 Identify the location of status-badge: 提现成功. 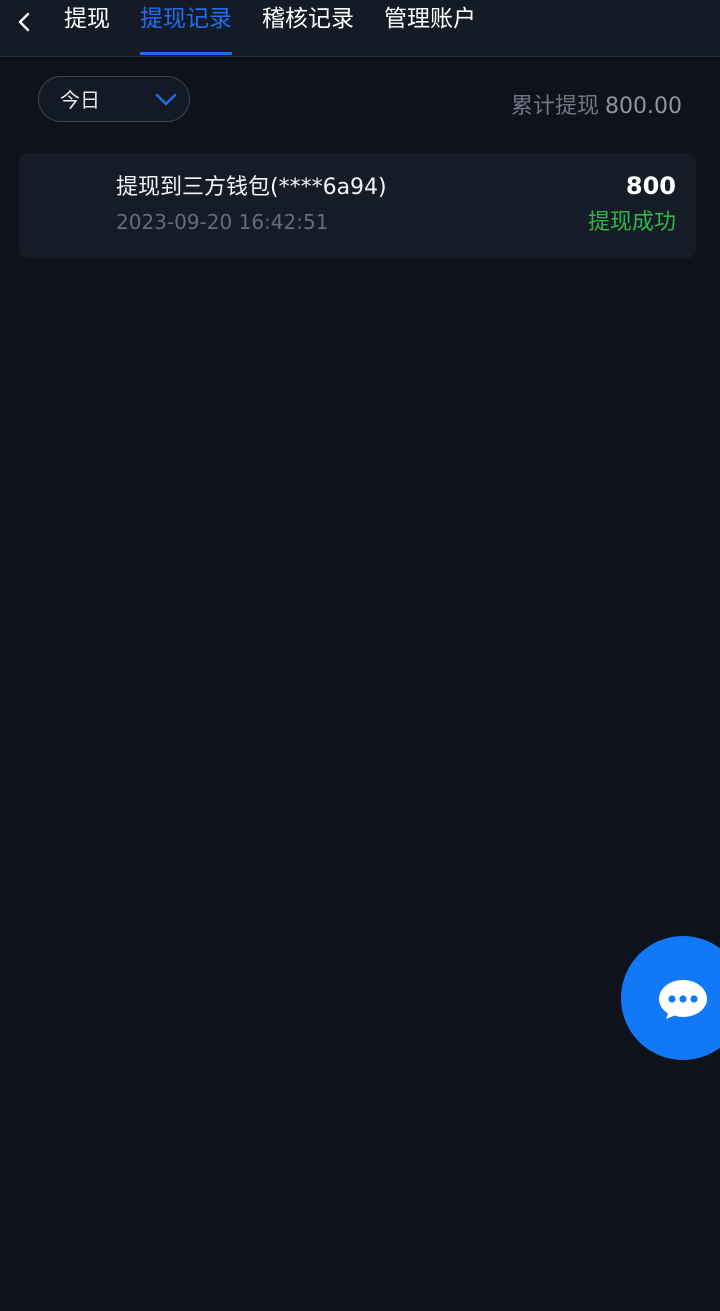
(631, 222).